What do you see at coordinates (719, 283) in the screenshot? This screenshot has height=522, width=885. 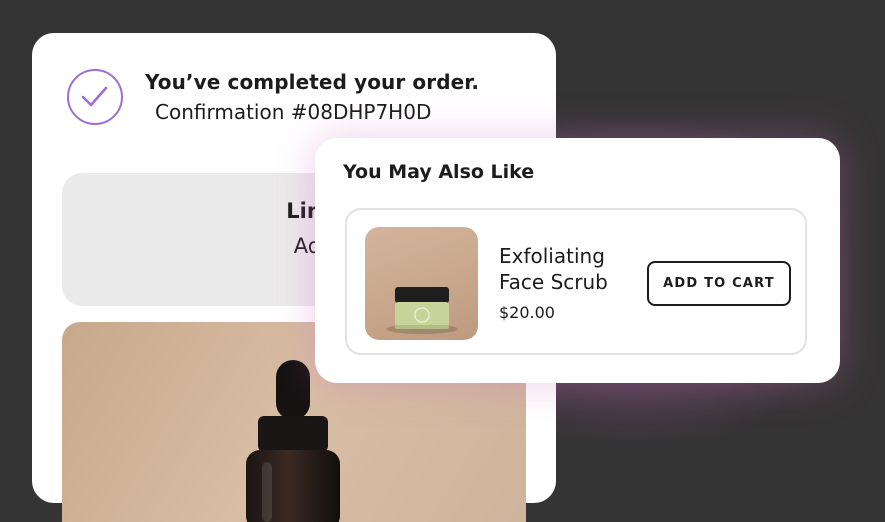 I see `add-to-cart-button: ADD TO CART` at bounding box center [719, 283].